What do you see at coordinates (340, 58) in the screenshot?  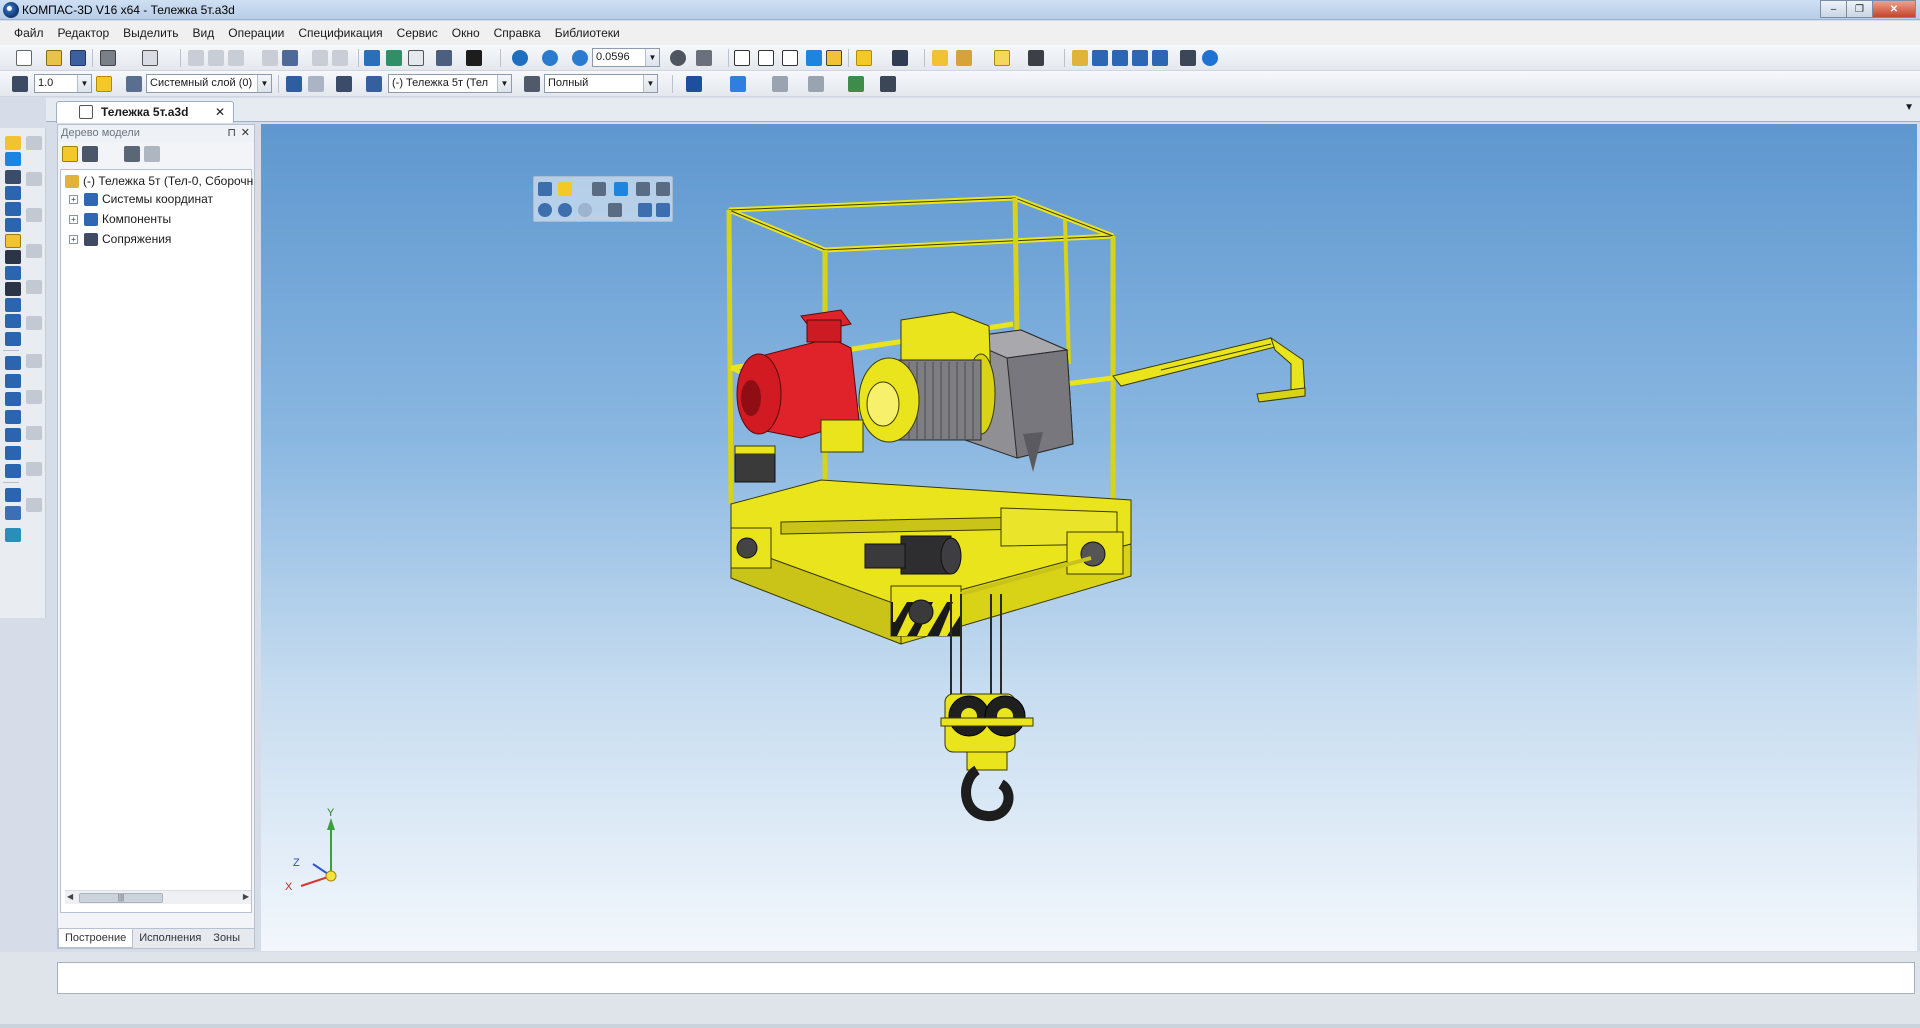 I see `redo-icon` at bounding box center [340, 58].